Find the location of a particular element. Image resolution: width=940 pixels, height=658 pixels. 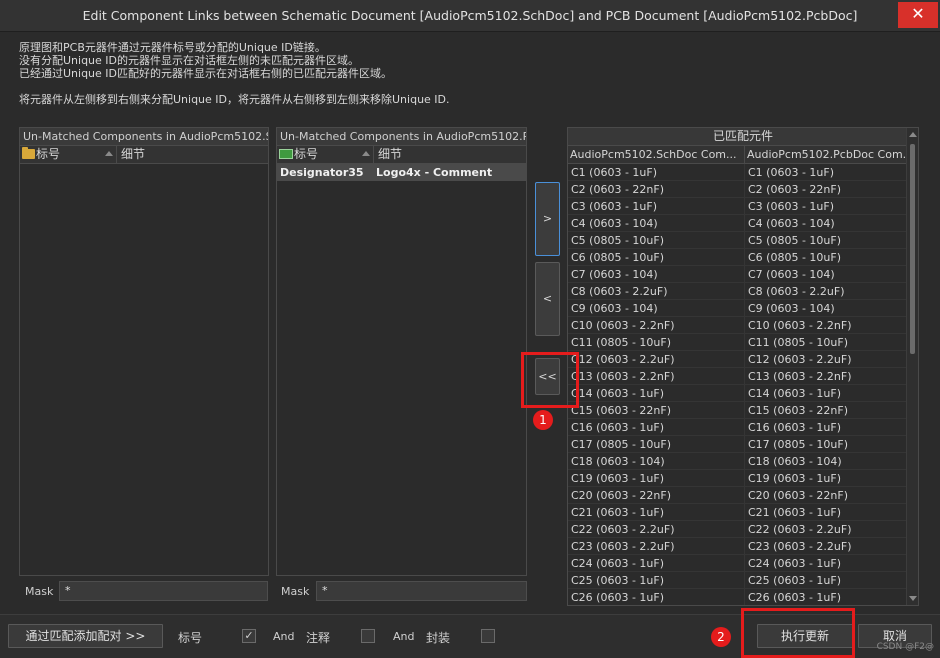

table-row: C10 (0603 - 2.2nF) C10 (0603 - 2.2nF) is located at coordinates (743, 325).